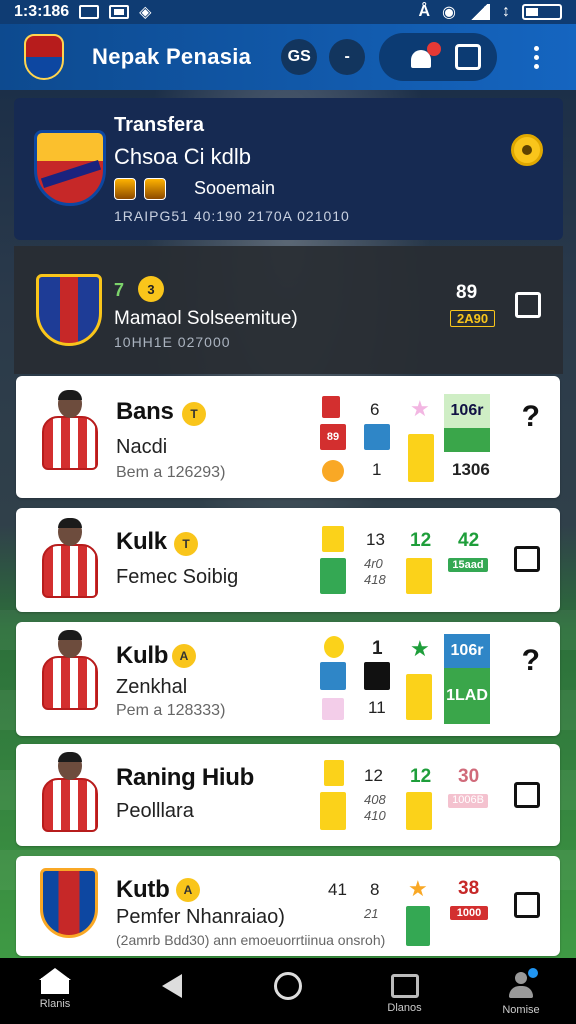 This screenshot has width=576, height=1024. Describe the element at coordinates (467, 679) in the screenshot. I see `rating-tile: 106r 1LAD` at that location.